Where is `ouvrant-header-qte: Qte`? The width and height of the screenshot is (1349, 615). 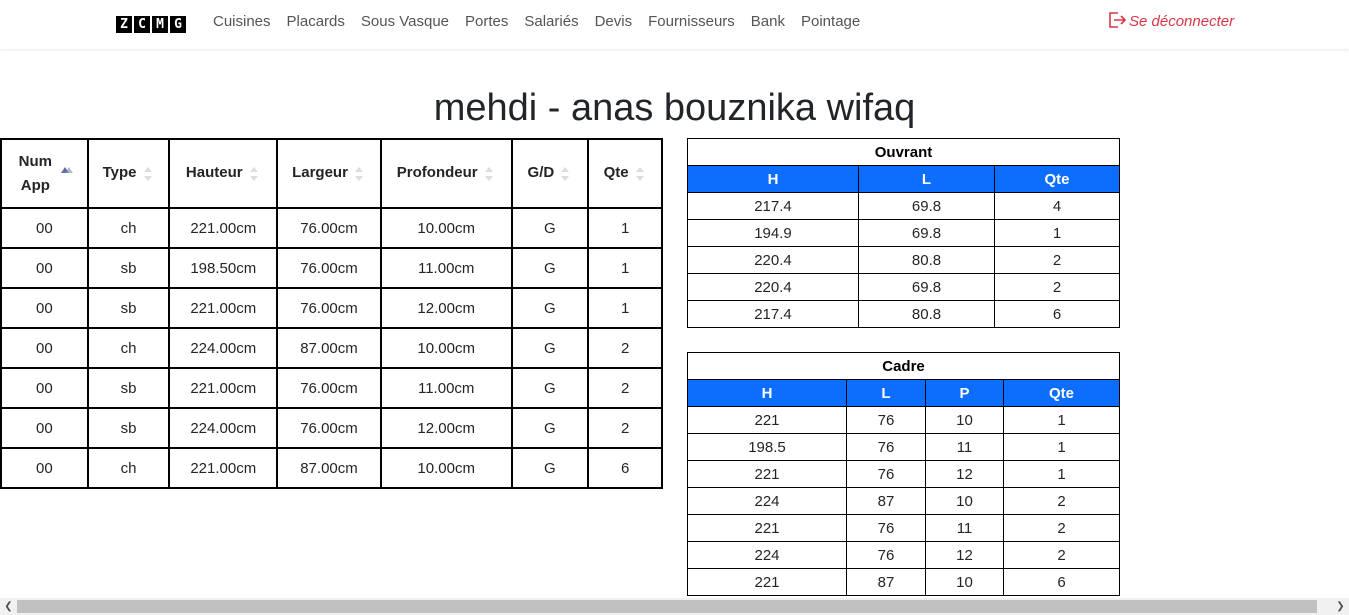 ouvrant-header-qte: Qte is located at coordinates (1057, 179).